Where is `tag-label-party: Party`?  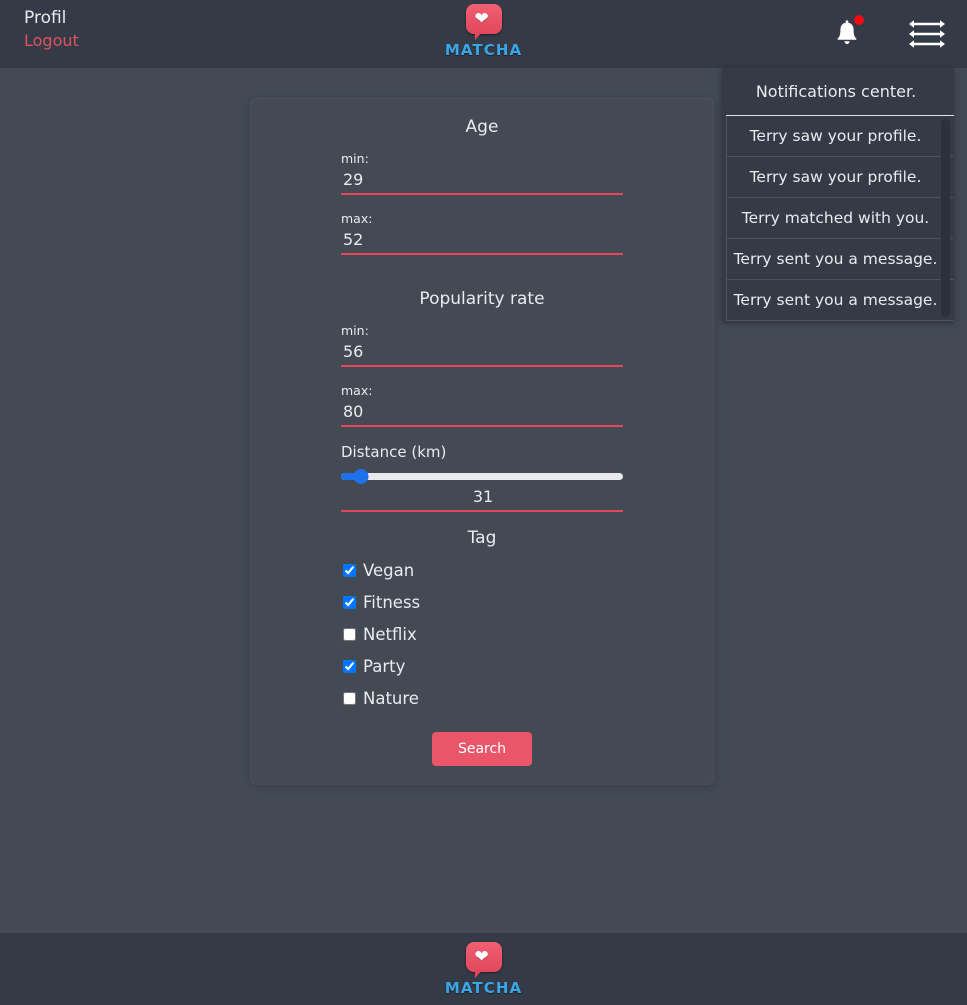
tag-label-party: Party is located at coordinates (384, 666).